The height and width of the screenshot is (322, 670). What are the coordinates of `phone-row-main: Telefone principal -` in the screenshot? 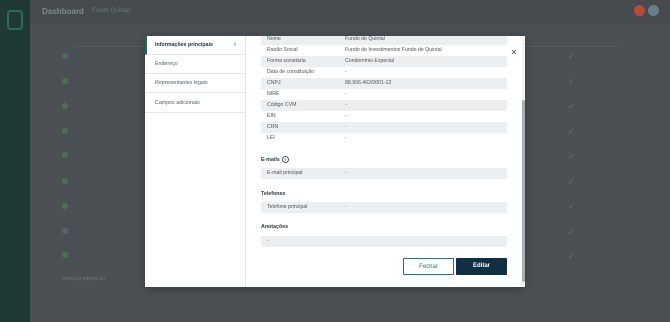 It's located at (384, 207).